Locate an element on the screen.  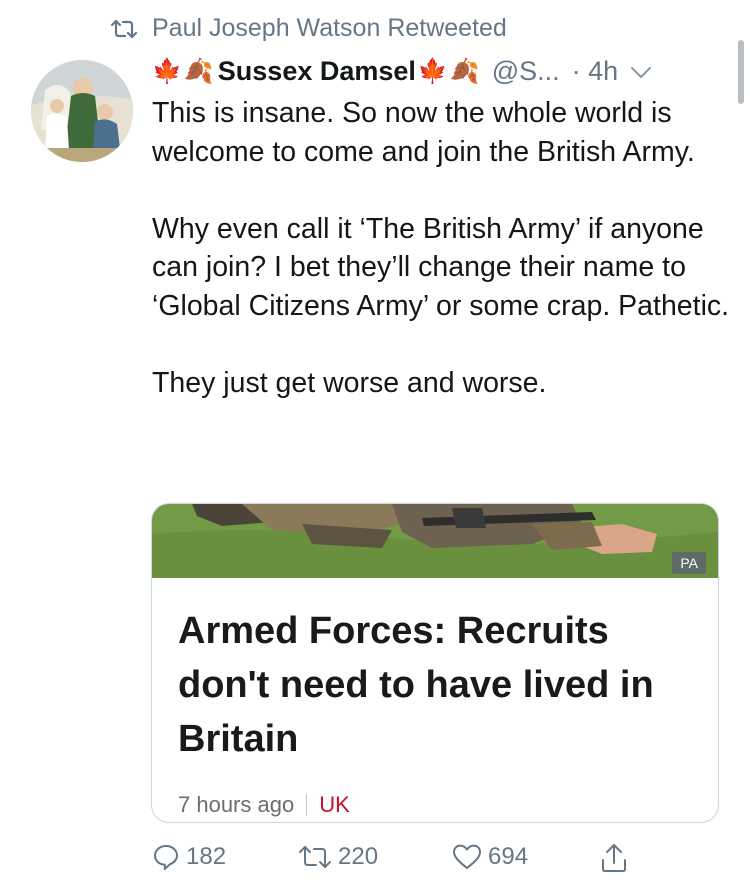
like-button: 694 is located at coordinates (490, 857).